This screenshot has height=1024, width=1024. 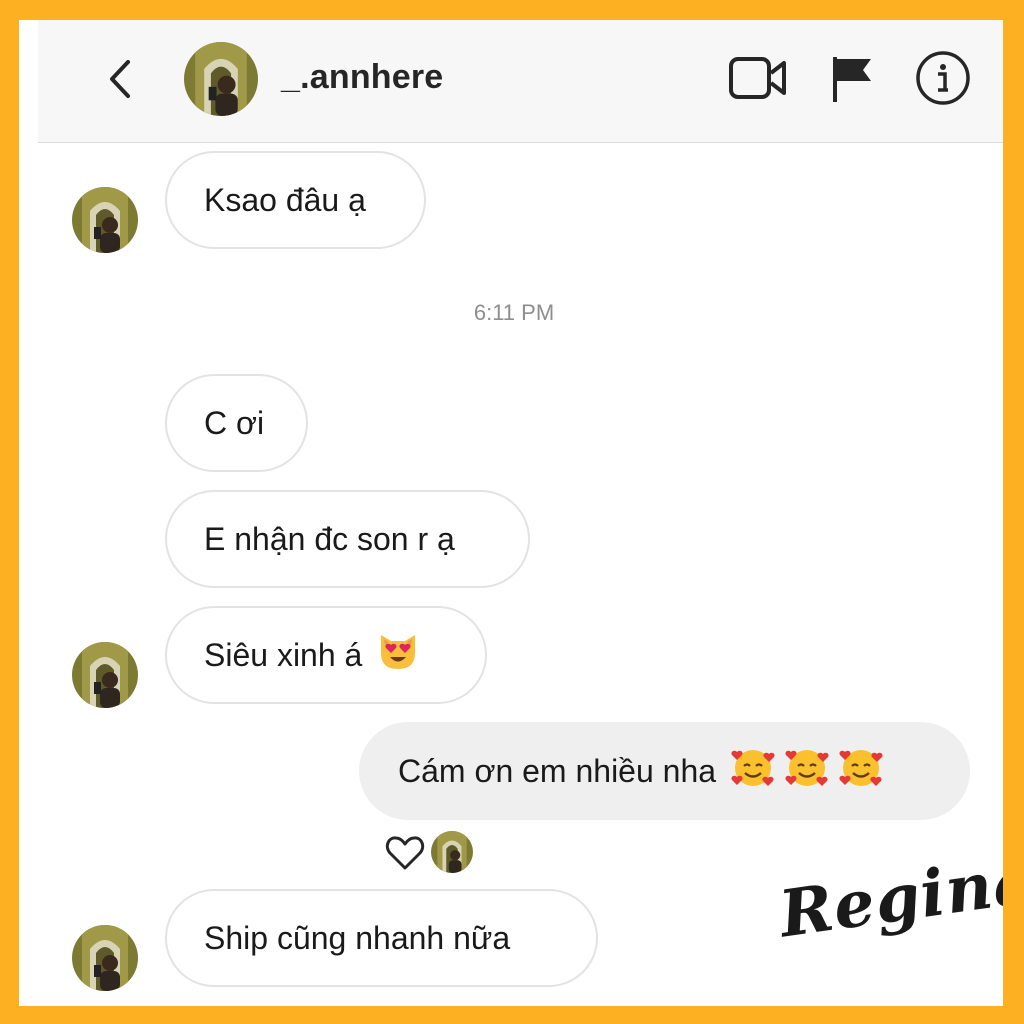 What do you see at coordinates (557, 770) in the screenshot?
I see `message-text: Cám ơn em nhiều nha` at bounding box center [557, 770].